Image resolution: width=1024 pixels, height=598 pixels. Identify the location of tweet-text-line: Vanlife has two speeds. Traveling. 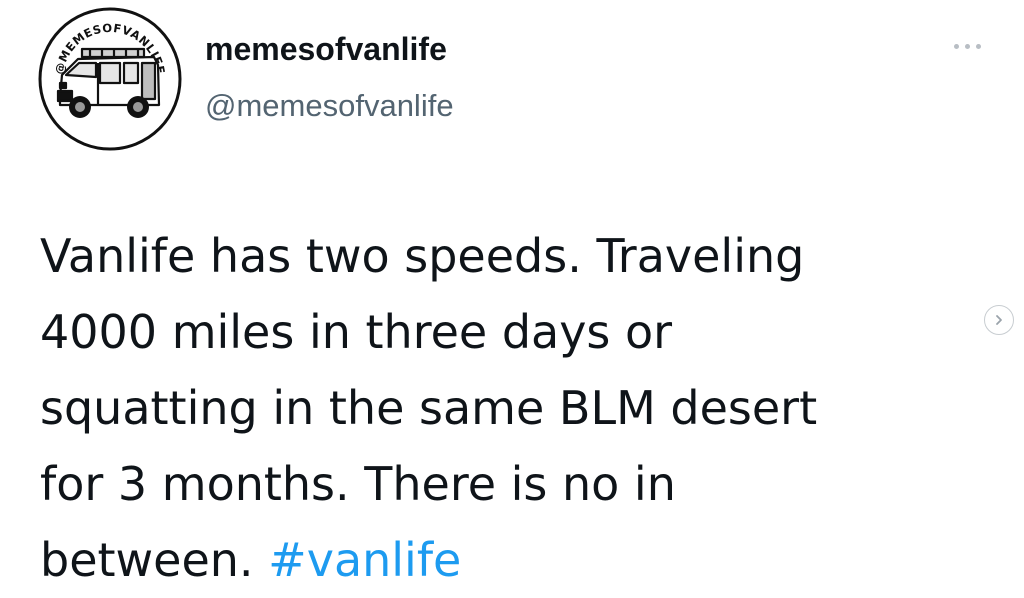
(422, 256).